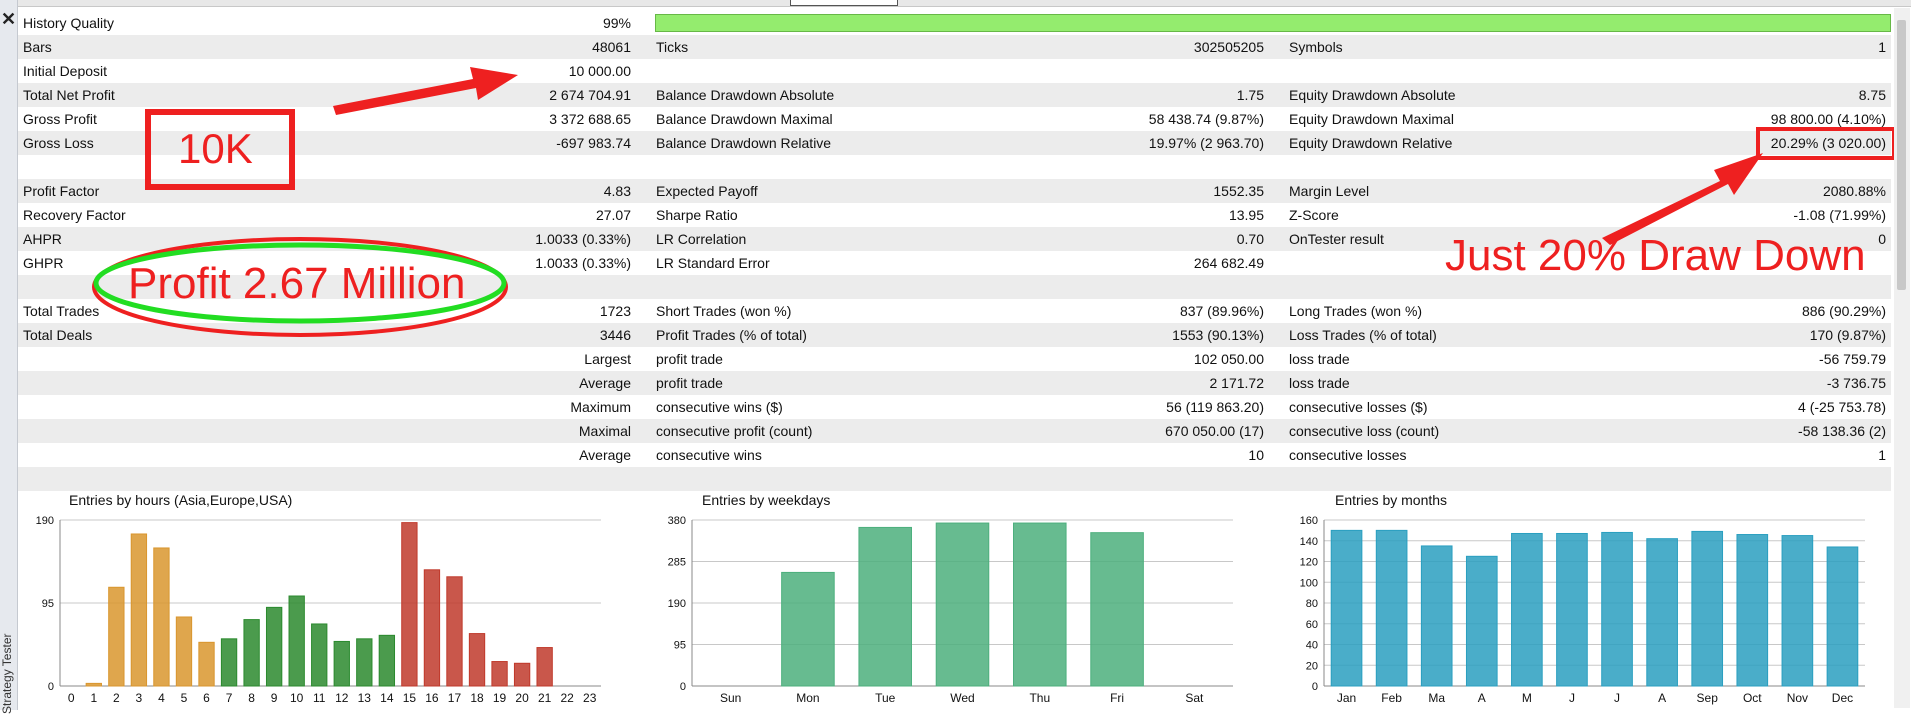 The width and height of the screenshot is (1911, 714). What do you see at coordinates (215, 148) in the screenshot?
I see `deposit-annotation-text: 10K` at bounding box center [215, 148].